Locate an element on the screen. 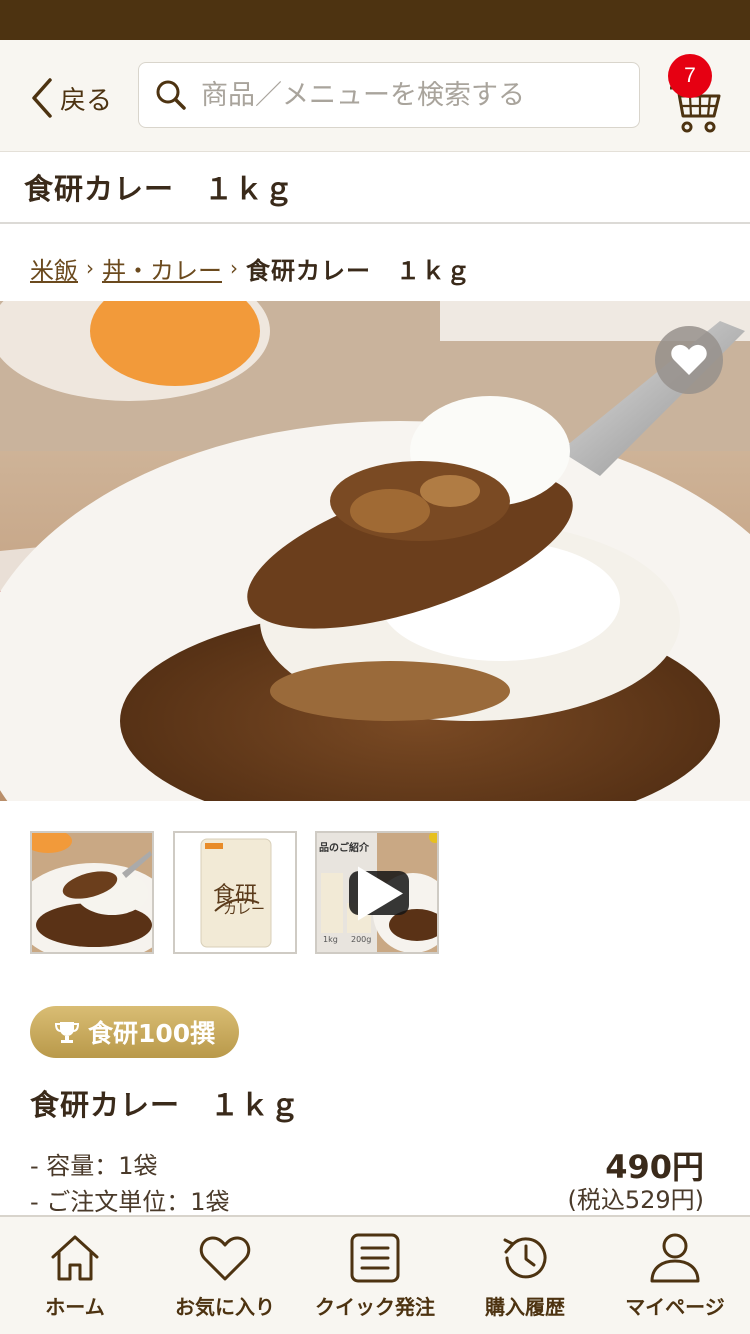  header: 戻る 7 is located at coordinates (375, 96).